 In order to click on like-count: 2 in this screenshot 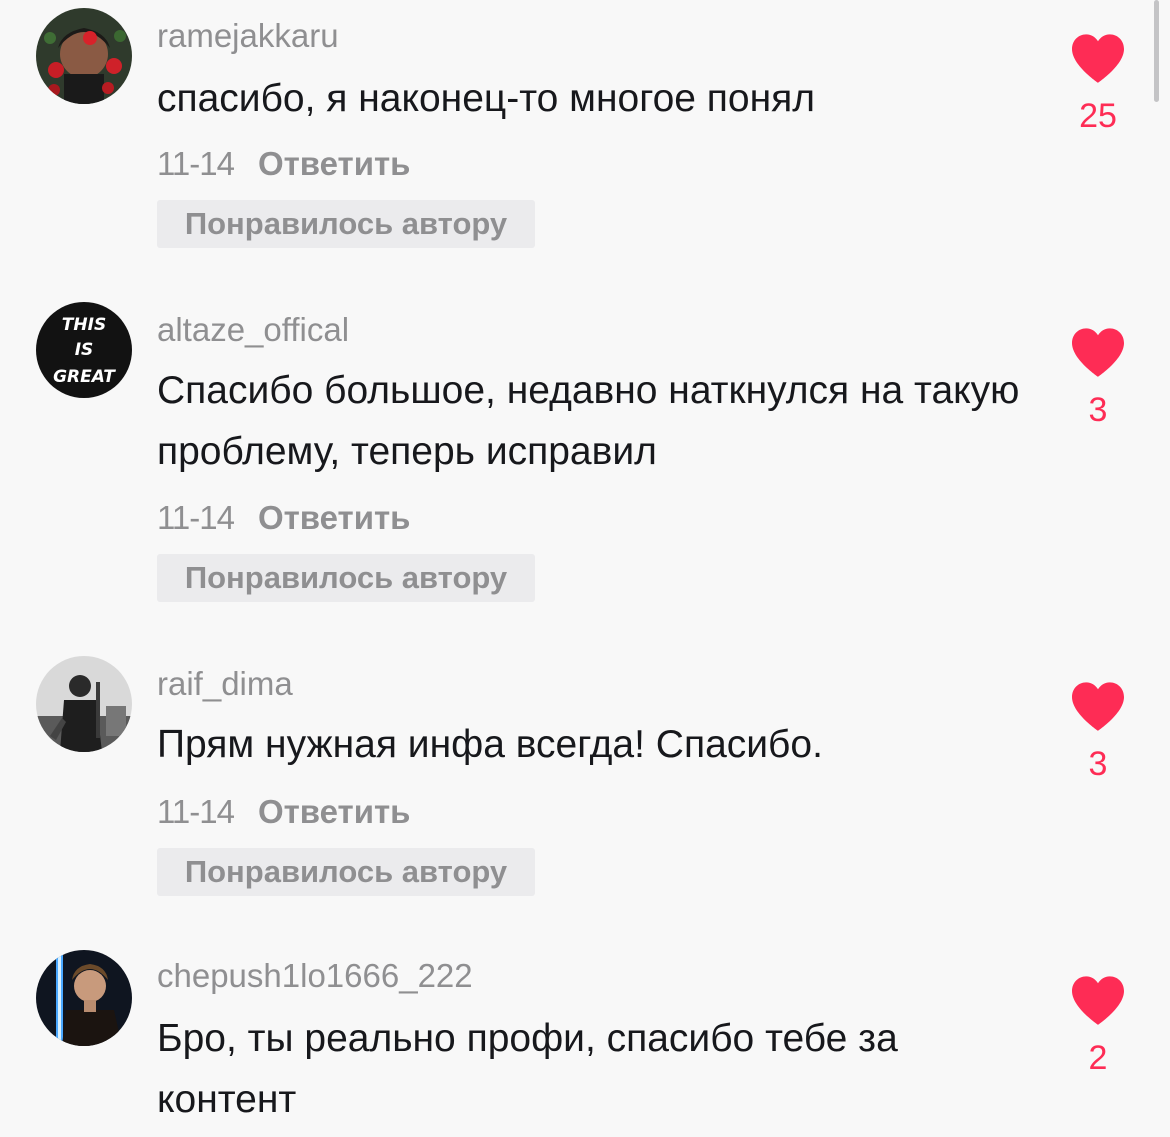, I will do `click(1098, 1058)`.